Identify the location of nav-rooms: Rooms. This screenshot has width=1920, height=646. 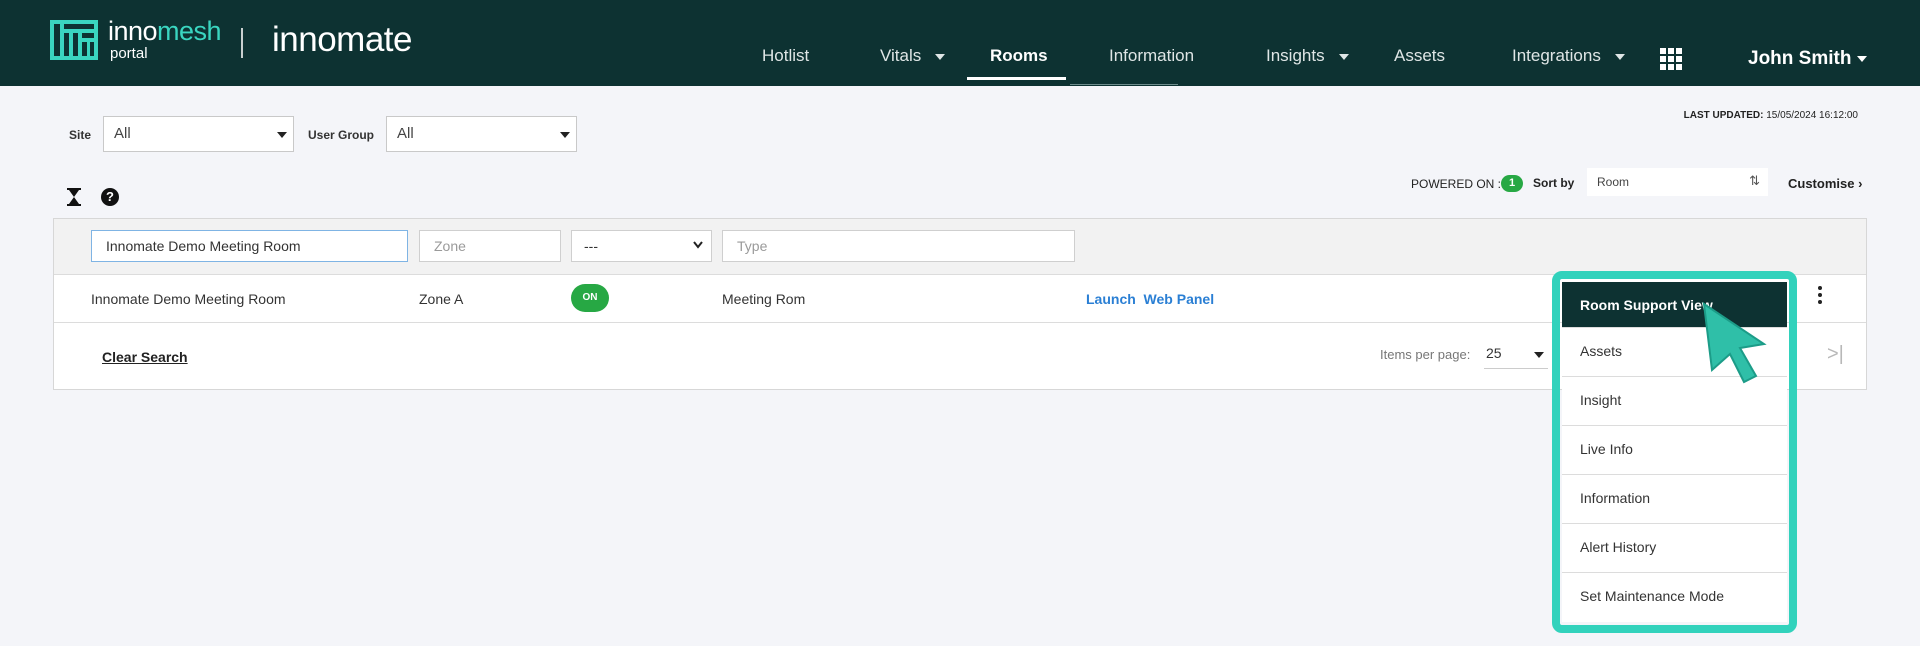
(1019, 56).